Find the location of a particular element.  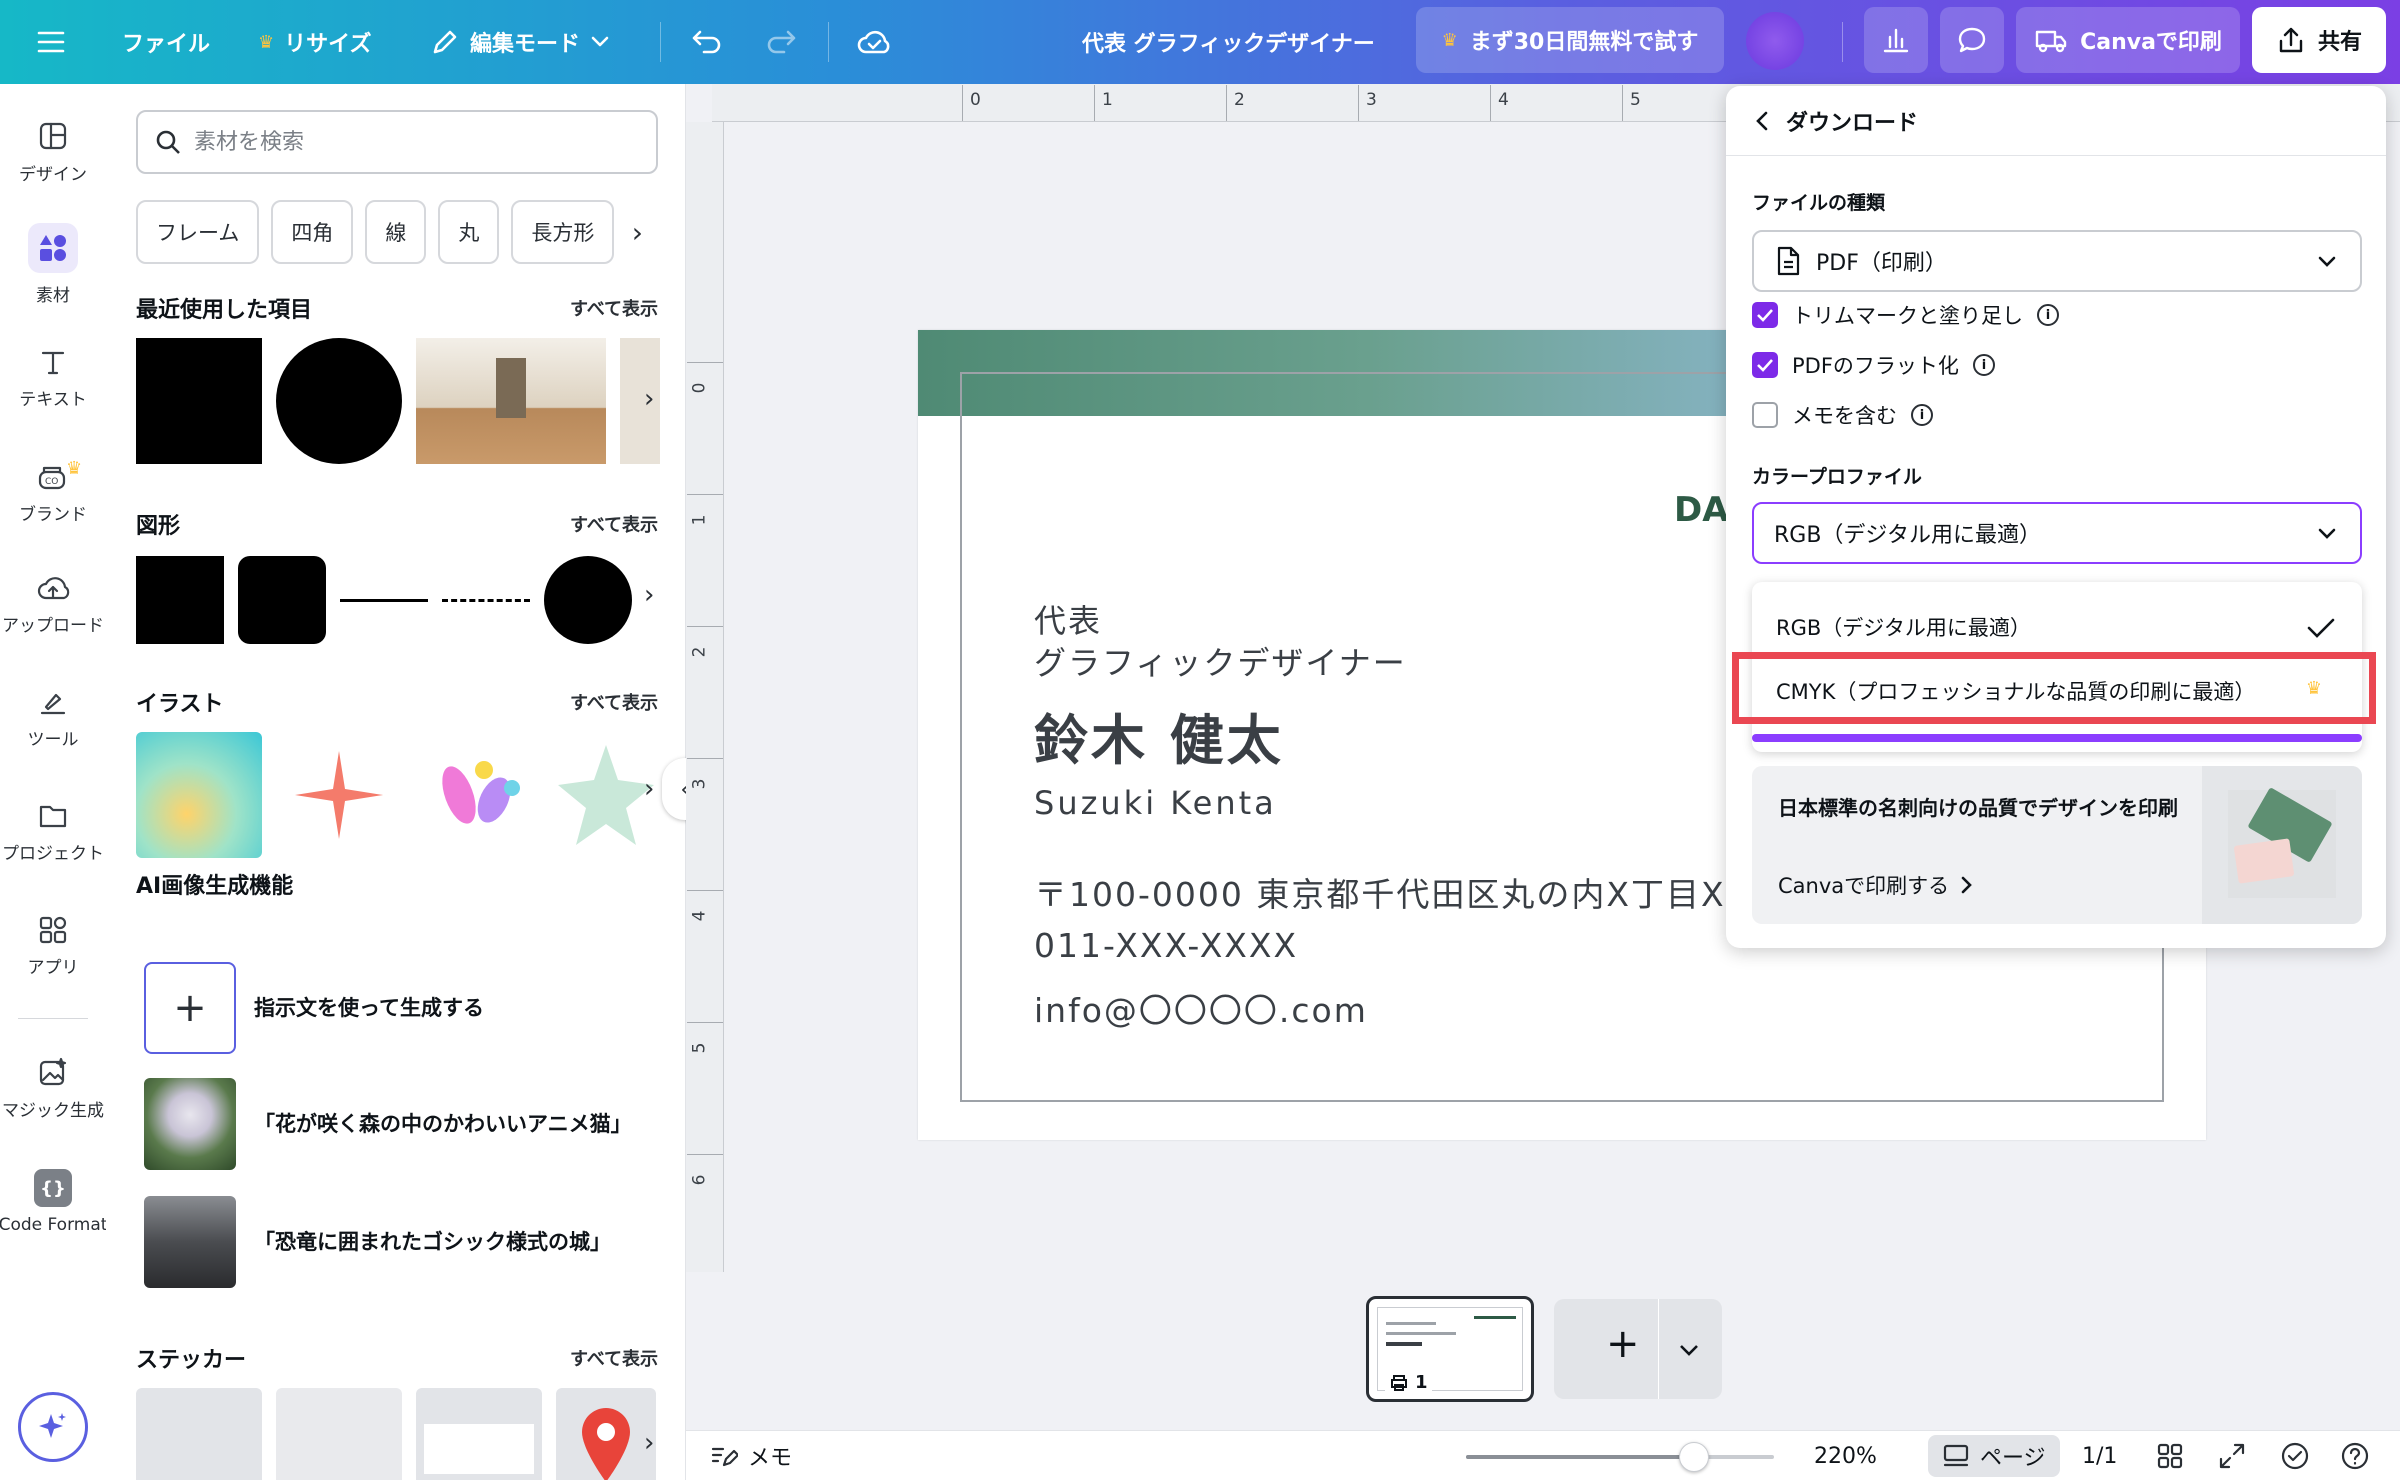

chip-frame: フレーム is located at coordinates (198, 232).